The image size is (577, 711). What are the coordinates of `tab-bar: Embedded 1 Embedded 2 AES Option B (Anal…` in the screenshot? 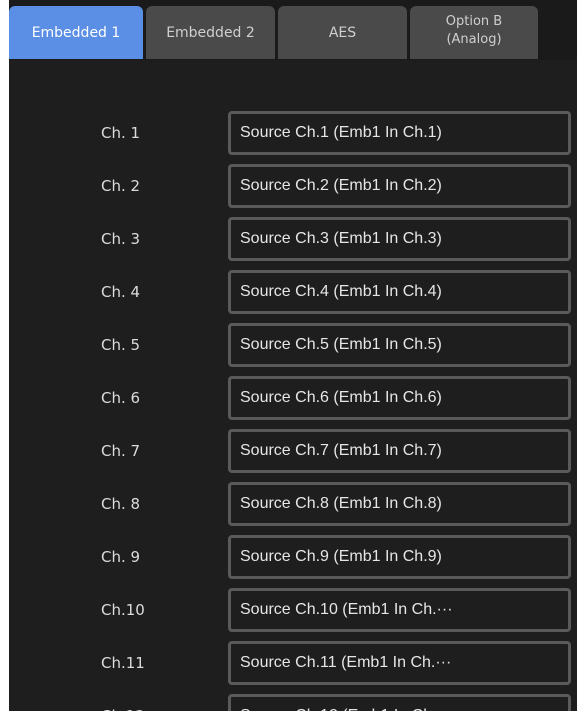 It's located at (293, 30).